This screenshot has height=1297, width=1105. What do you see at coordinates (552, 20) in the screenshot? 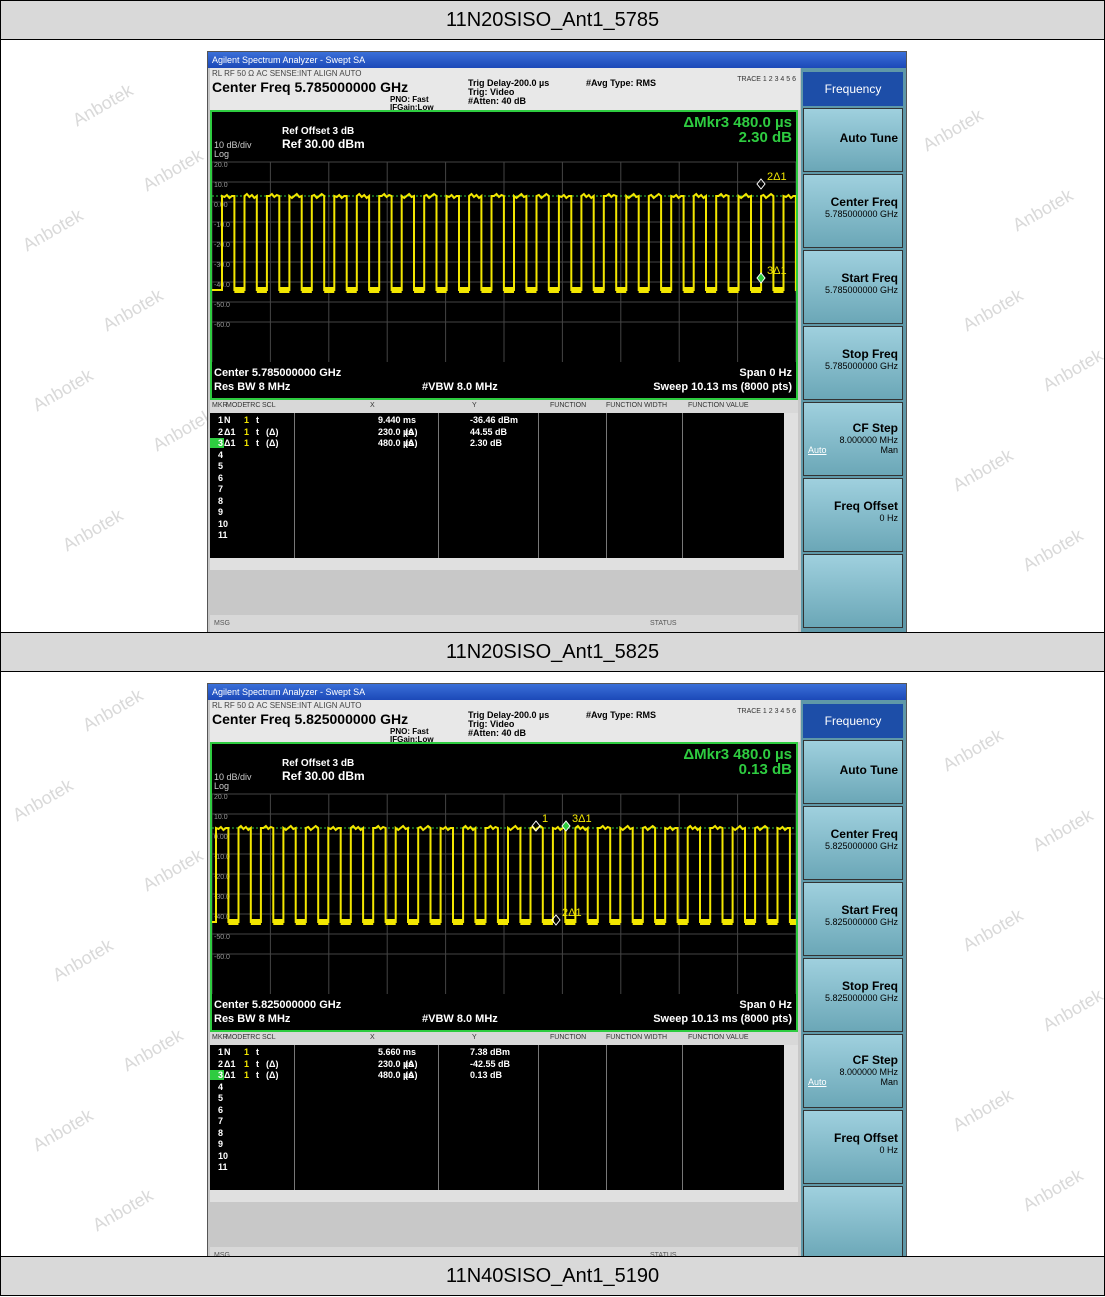
I see `section-header-1: 11N20SISO_Ant1_5785` at bounding box center [552, 20].